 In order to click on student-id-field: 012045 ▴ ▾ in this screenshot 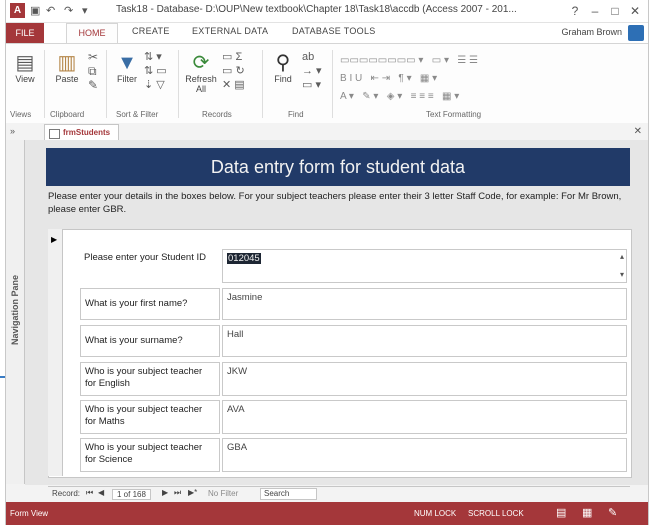, I will do `click(424, 266)`.